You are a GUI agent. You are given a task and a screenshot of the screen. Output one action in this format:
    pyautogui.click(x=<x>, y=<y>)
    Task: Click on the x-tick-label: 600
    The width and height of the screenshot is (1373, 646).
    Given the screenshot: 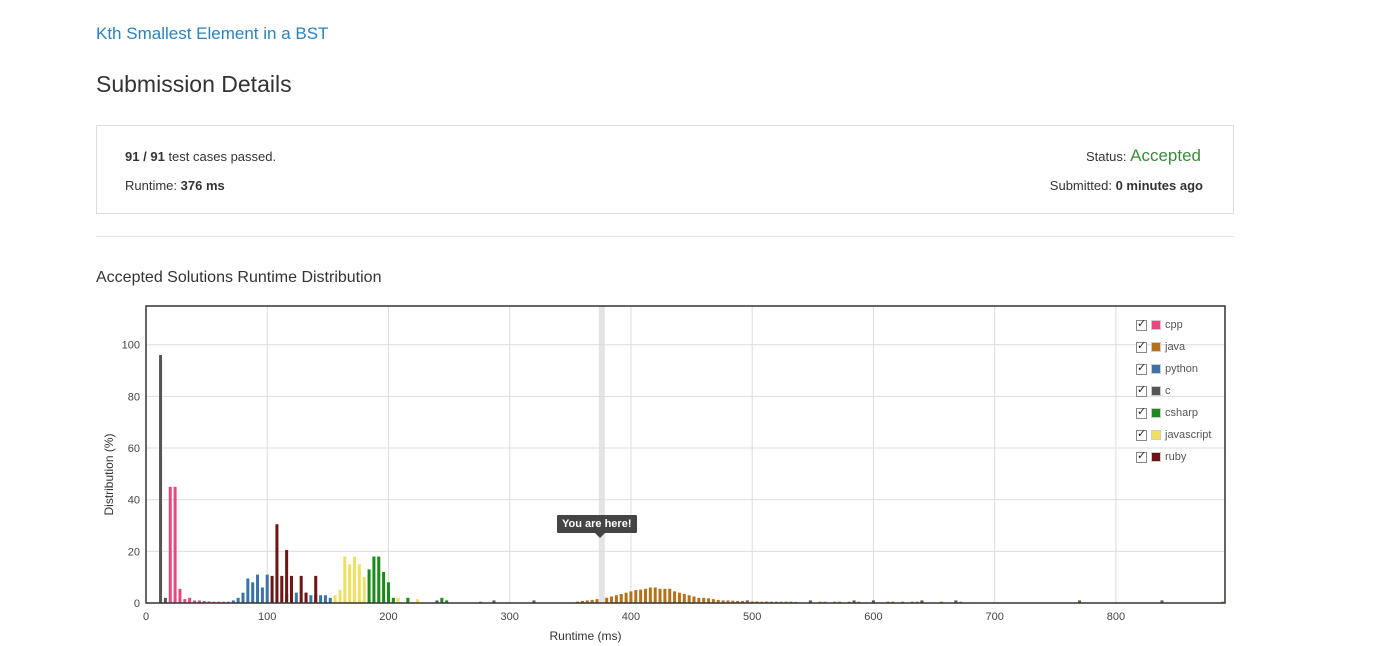 What is the action you would take?
    pyautogui.click(x=873, y=617)
    